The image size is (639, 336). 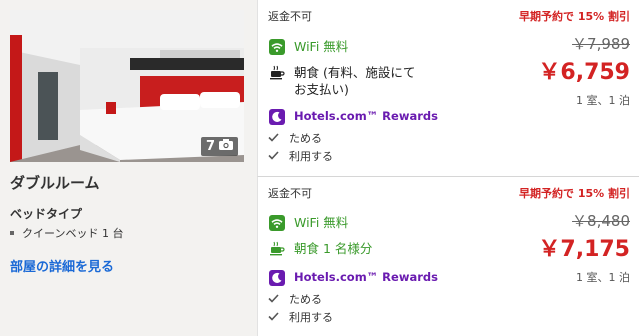 What do you see at coordinates (62, 265) in the screenshot?
I see `room-details-link: 部屋の詳細を見る` at bounding box center [62, 265].